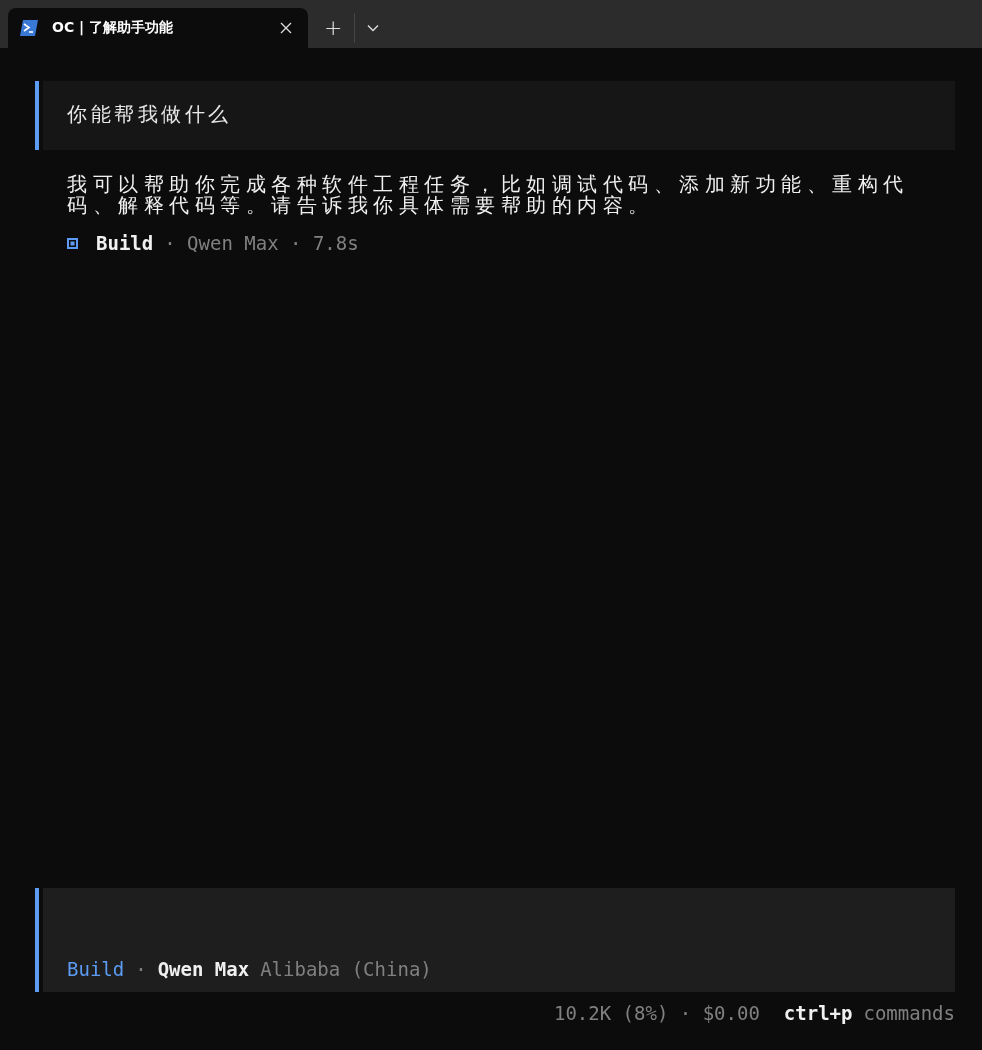 This screenshot has height=1050, width=982. I want to click on response-details: · Qwen Max · 7.8s, so click(261, 243).